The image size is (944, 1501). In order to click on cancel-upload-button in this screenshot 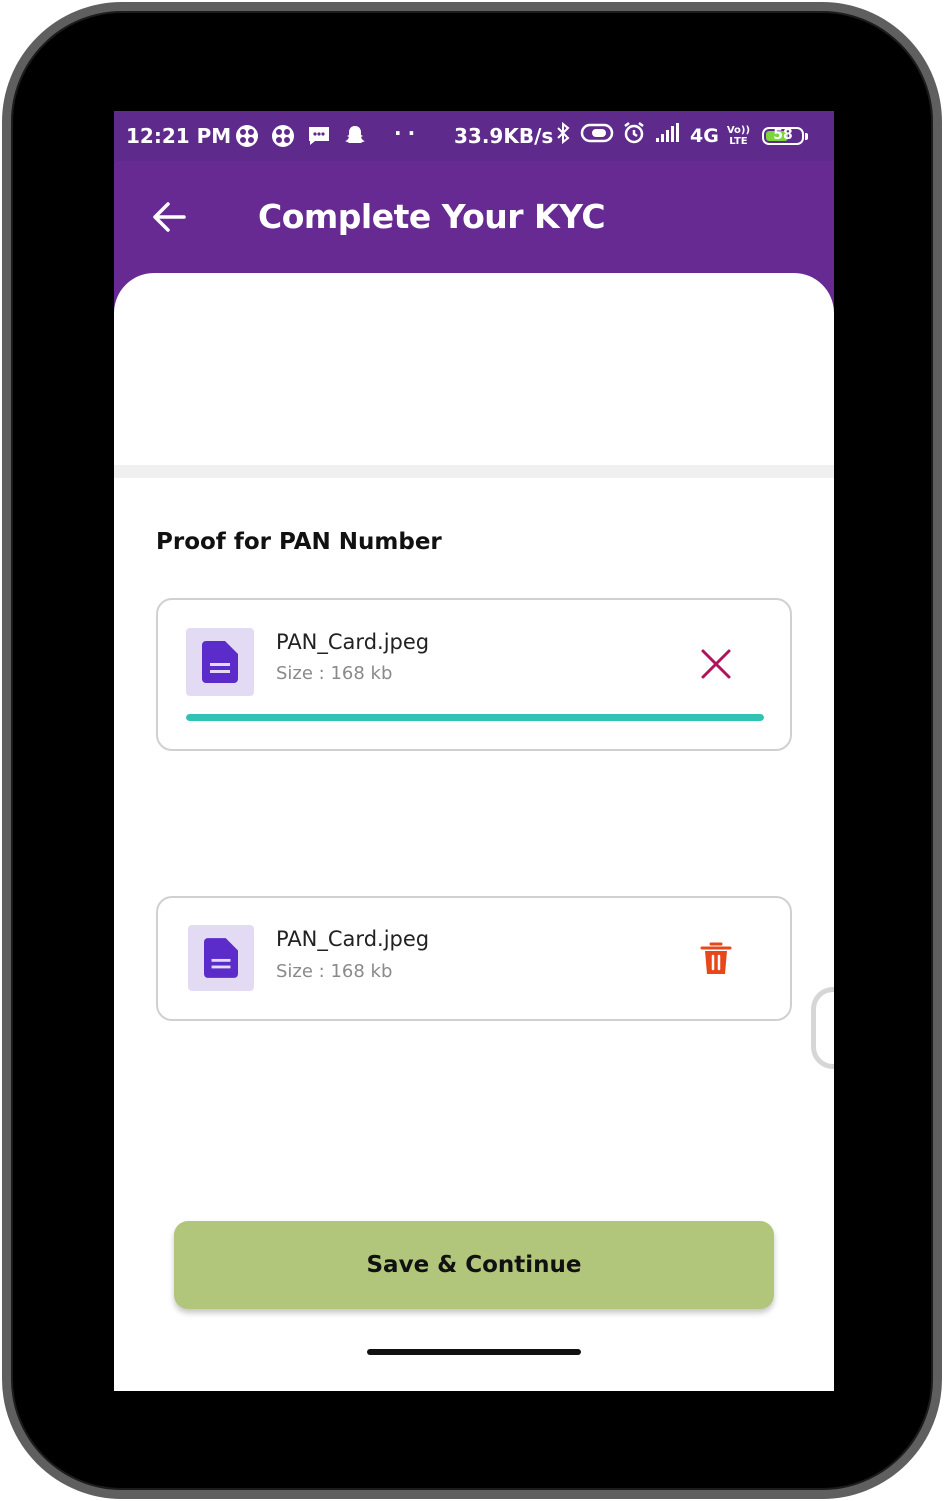, I will do `click(716, 664)`.